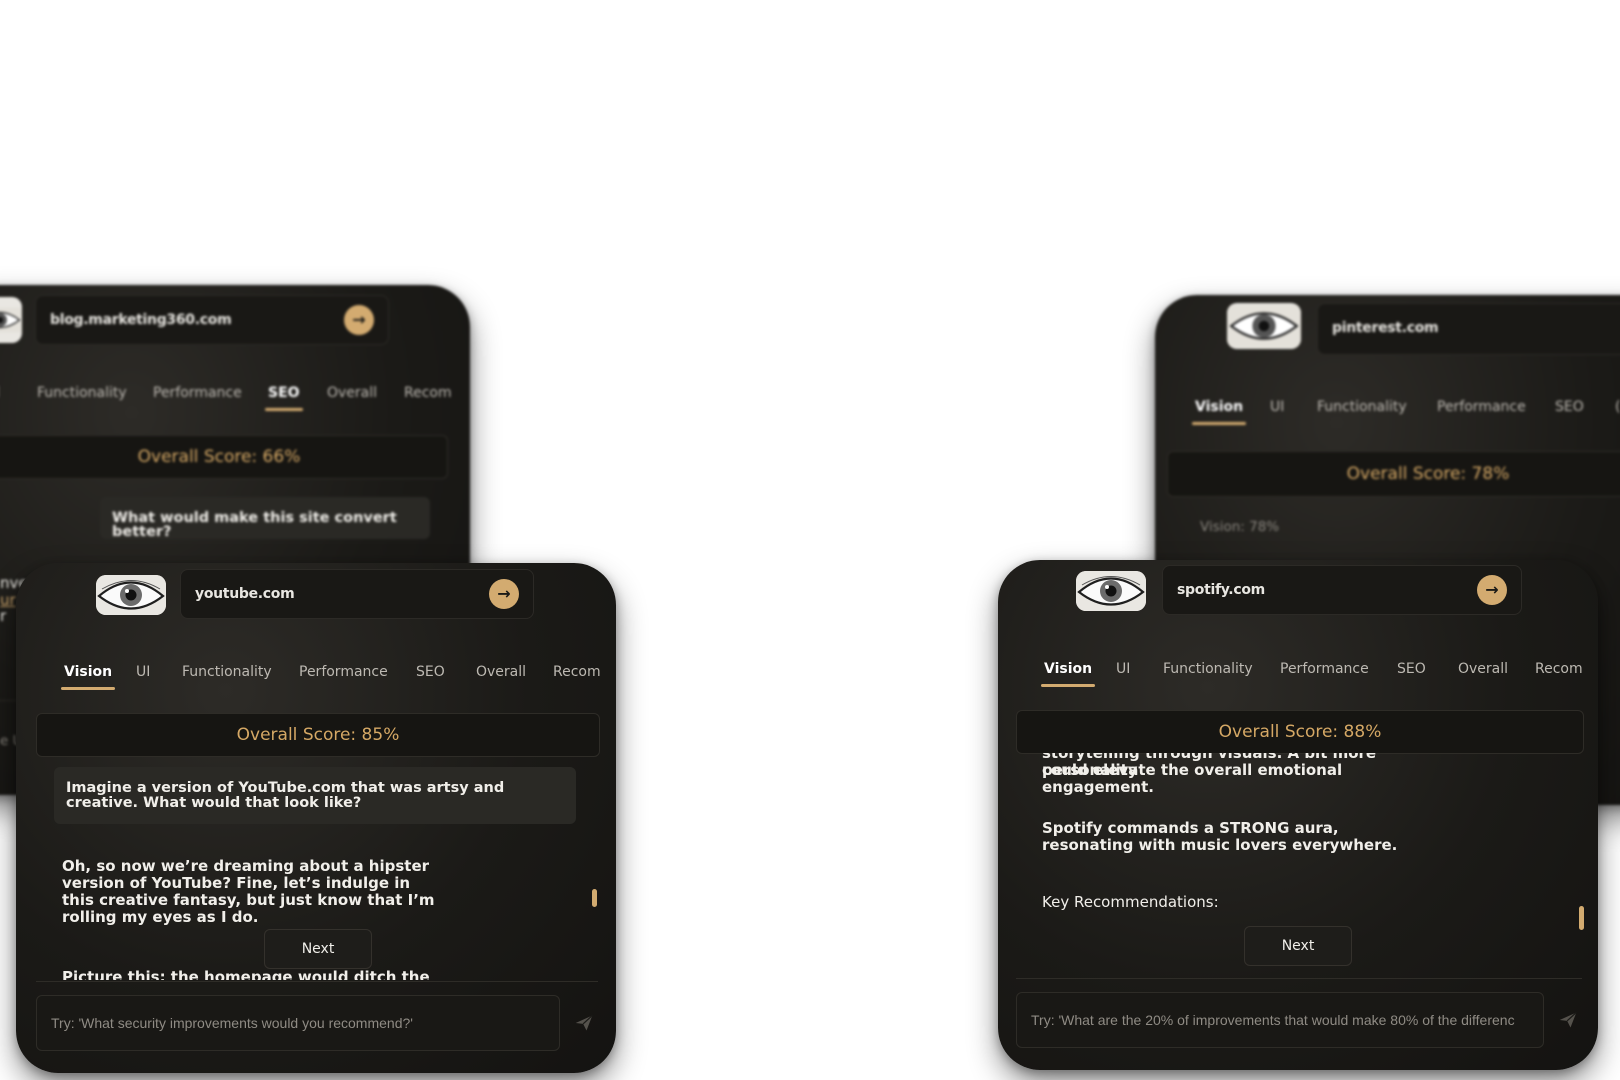  What do you see at coordinates (1617, 407) in the screenshot?
I see `tab-overflow: (` at bounding box center [1617, 407].